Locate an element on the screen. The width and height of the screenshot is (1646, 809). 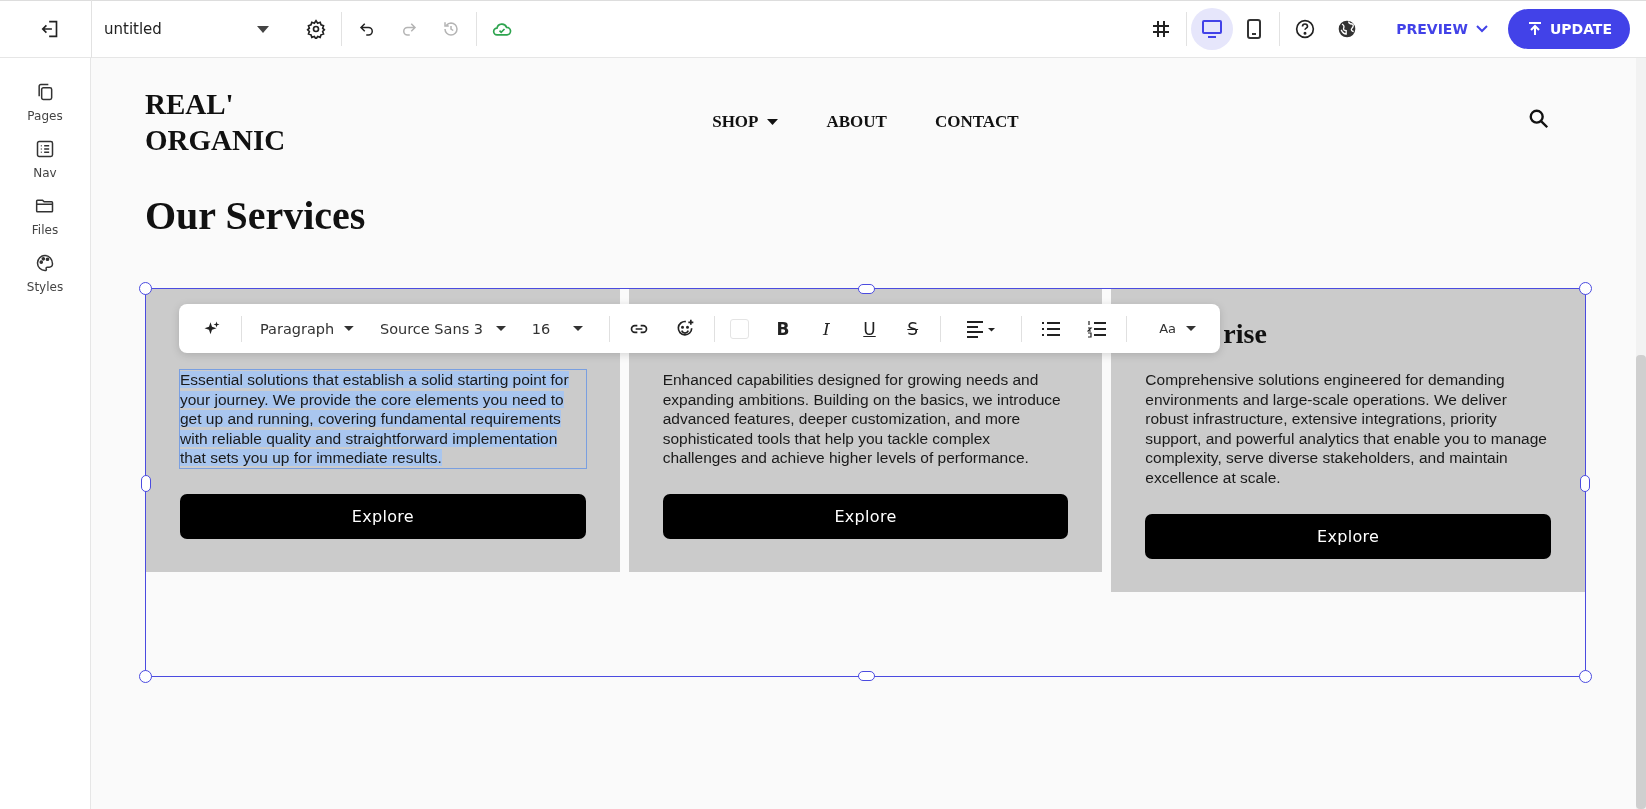
scrollbar is located at coordinates (1641, 433).